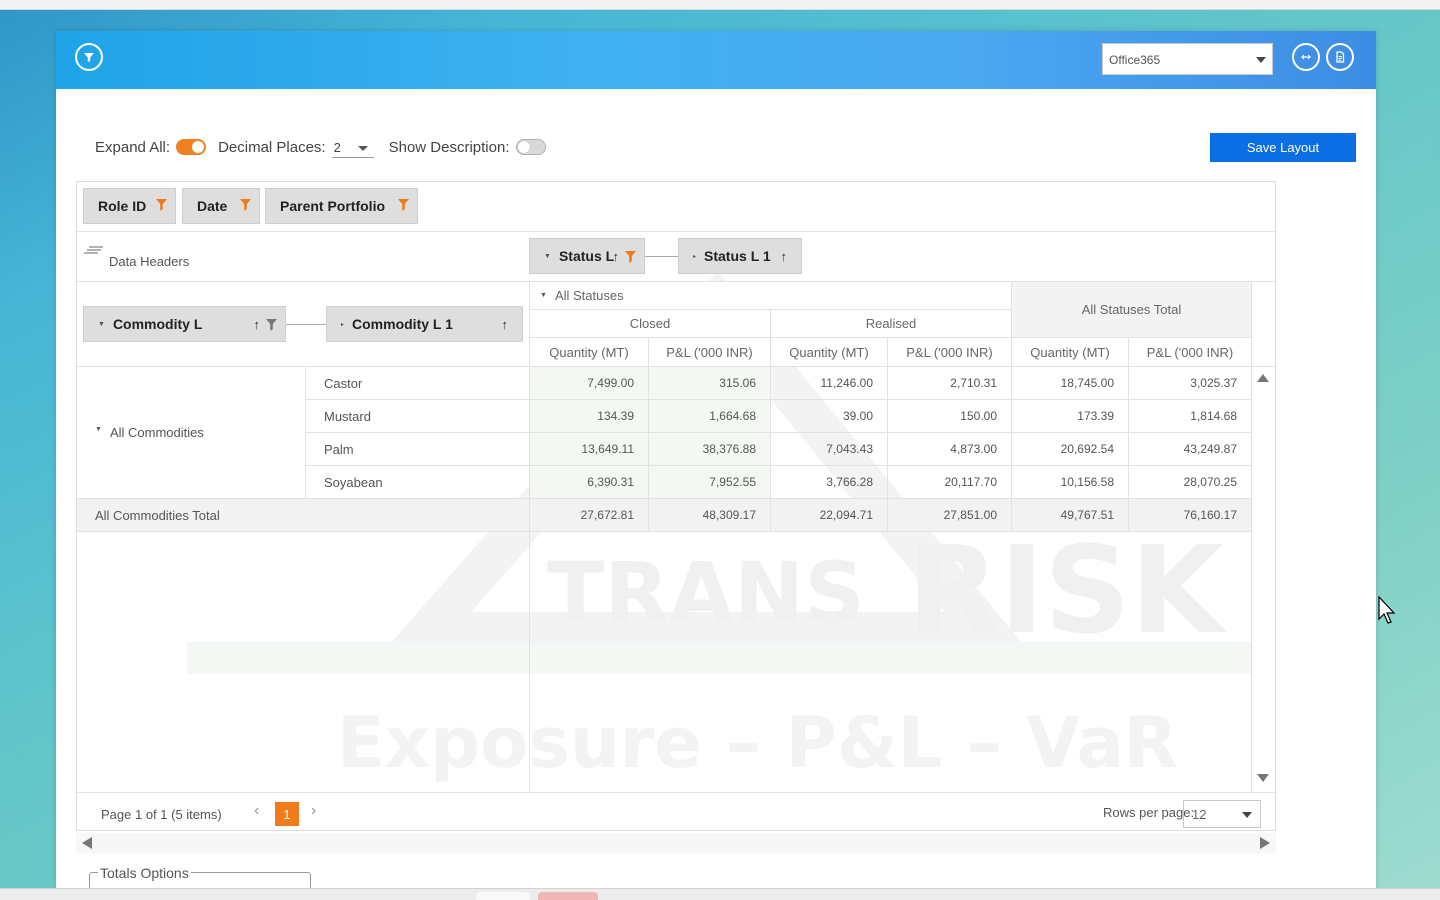 The height and width of the screenshot is (900, 1440). What do you see at coordinates (1187, 59) in the screenshot?
I see `data-source-select: Office365` at bounding box center [1187, 59].